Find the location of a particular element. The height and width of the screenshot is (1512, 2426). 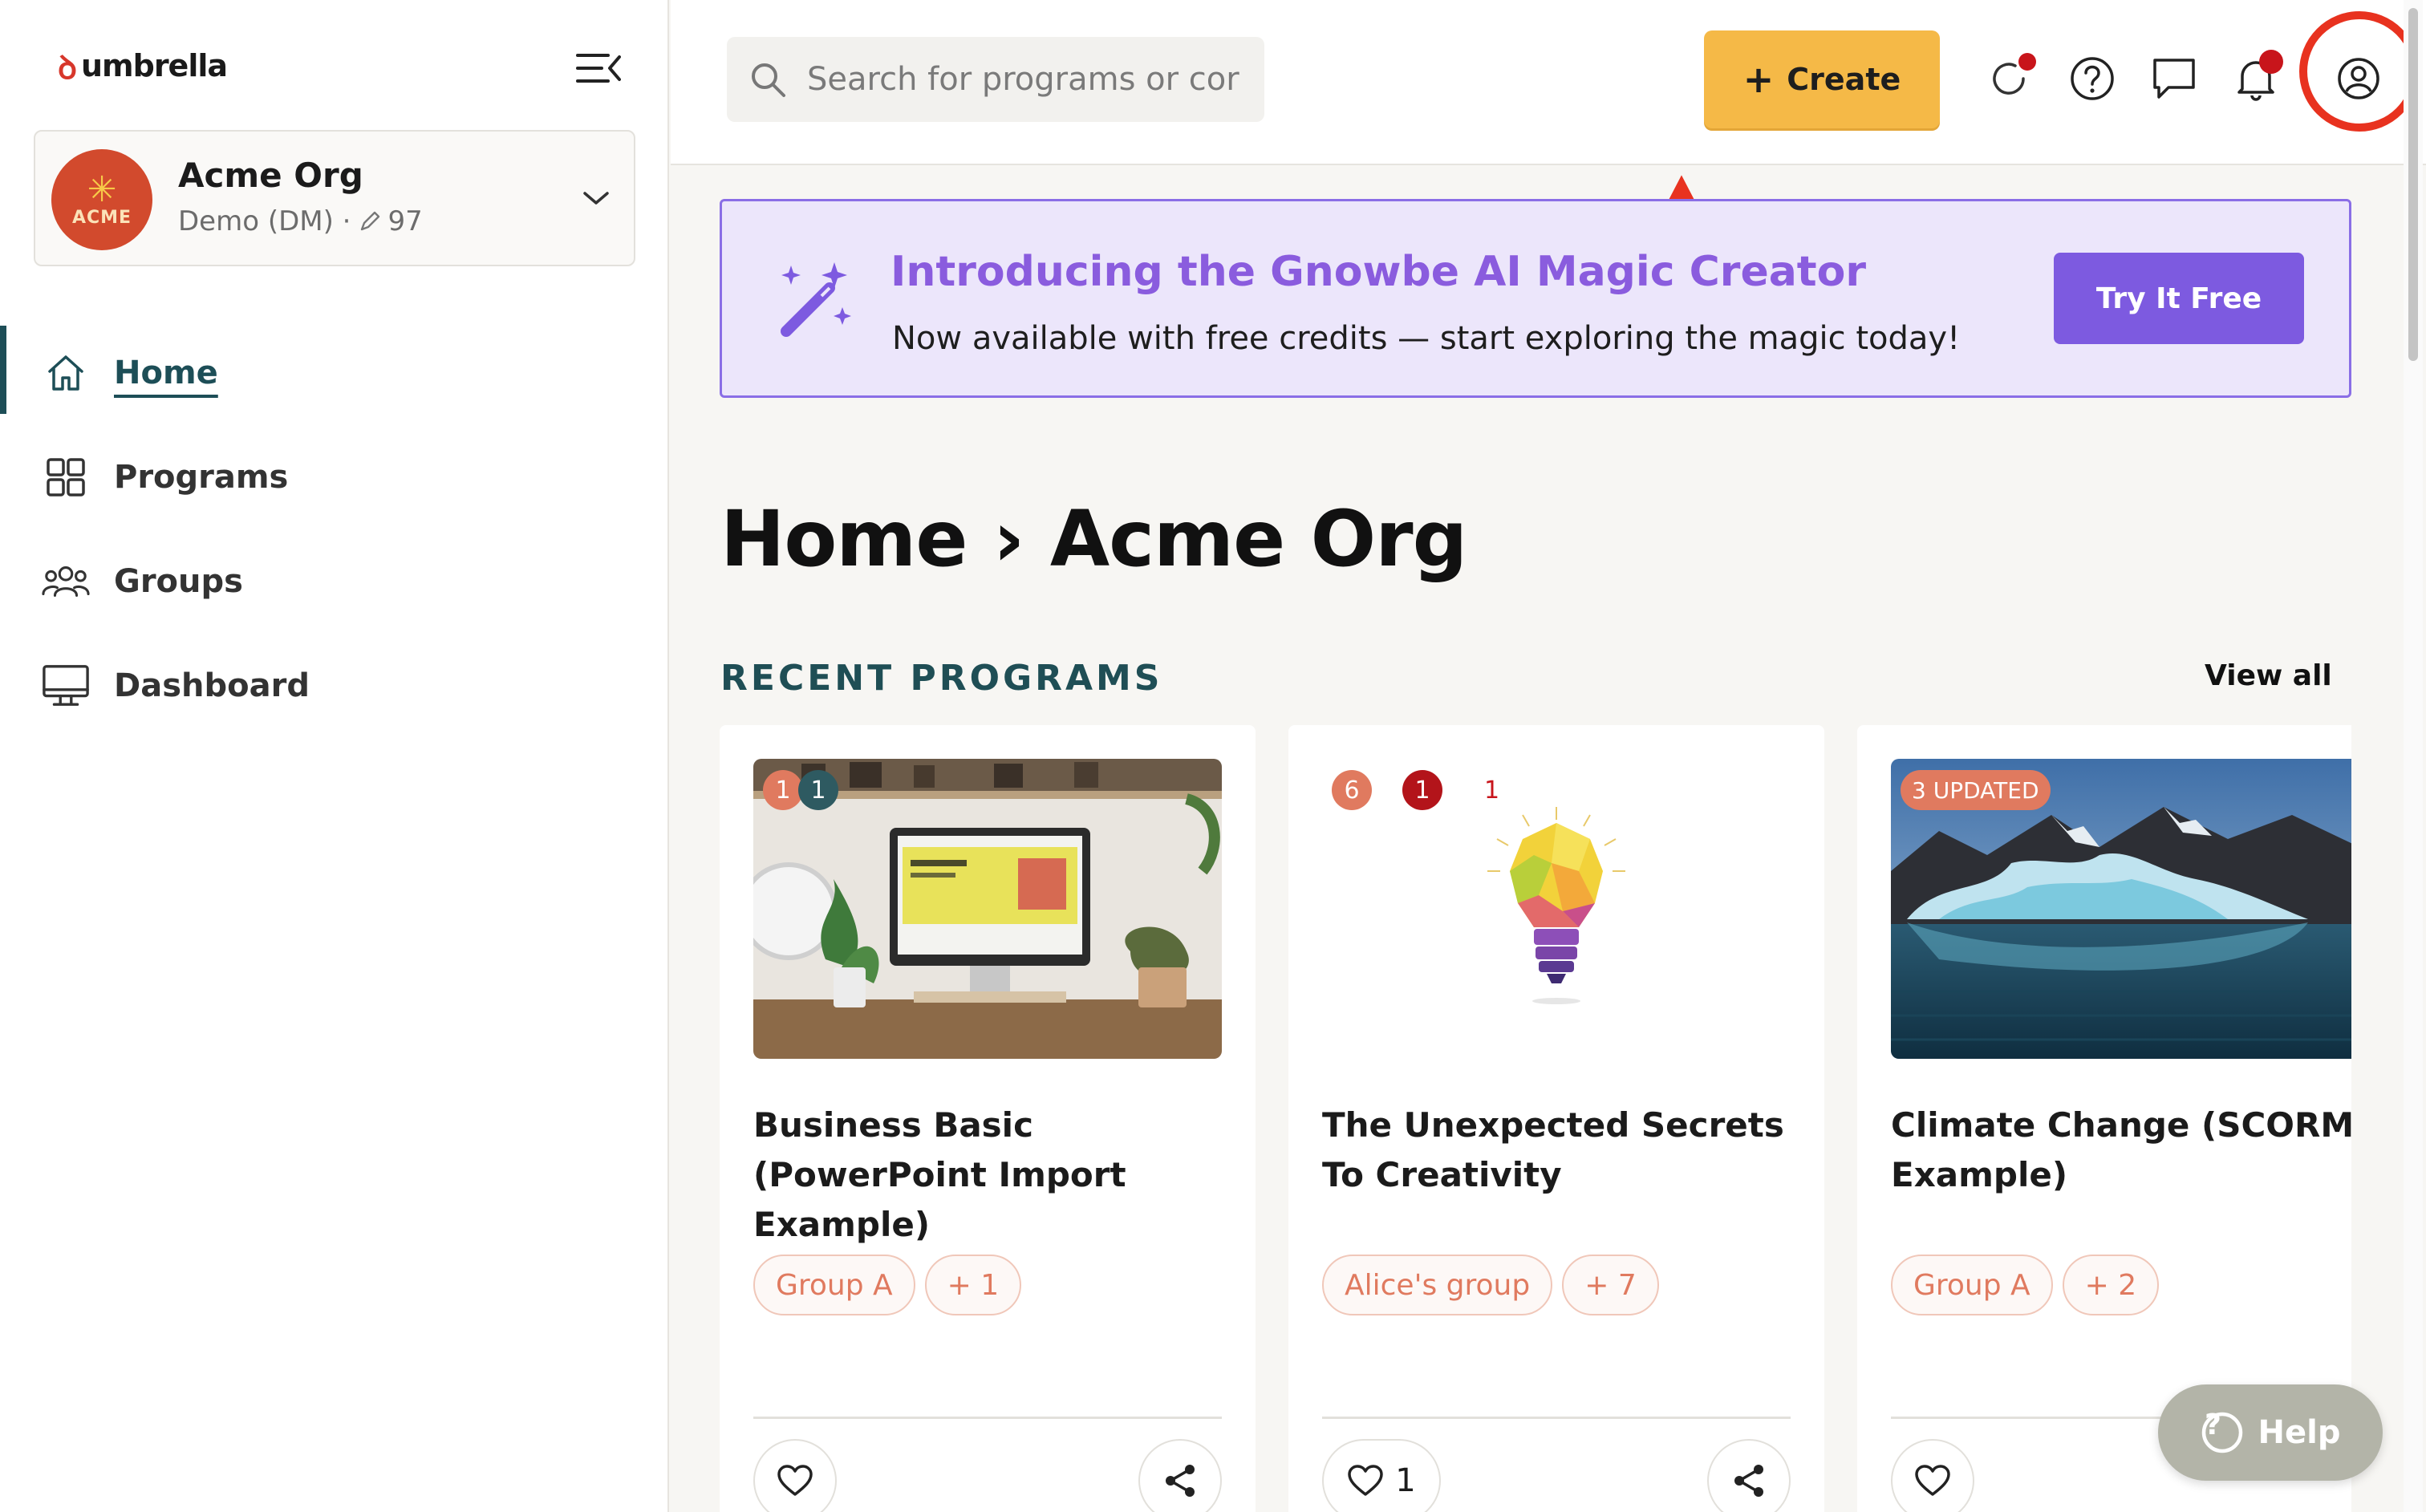

sidebar-item-label: Groups is located at coordinates (178, 581).